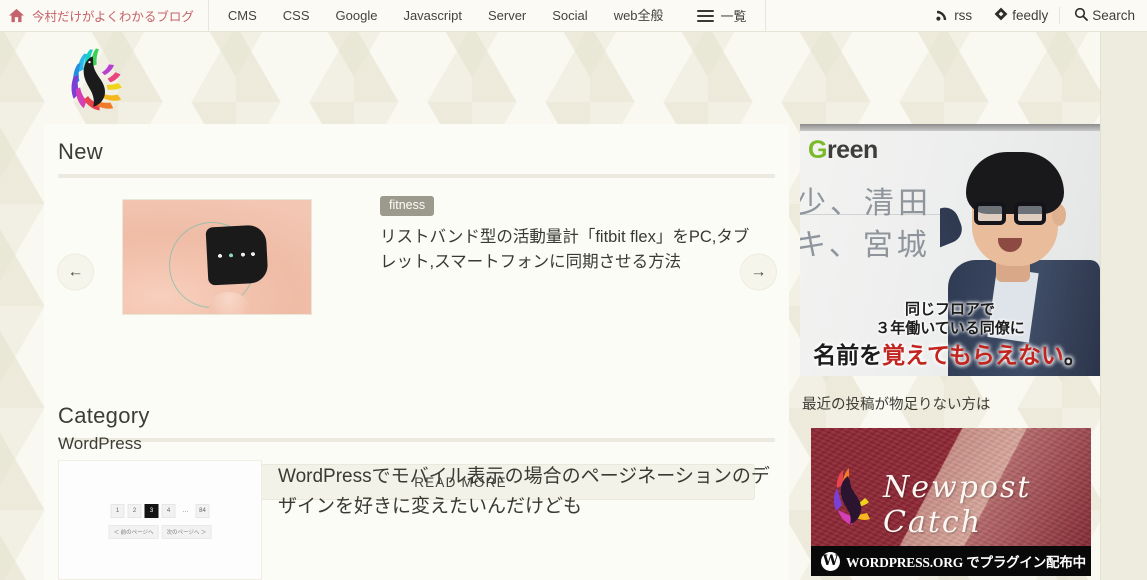 The height and width of the screenshot is (580, 1147). Describe the element at coordinates (416, 440) in the screenshot. I see `section-divider-category` at that location.